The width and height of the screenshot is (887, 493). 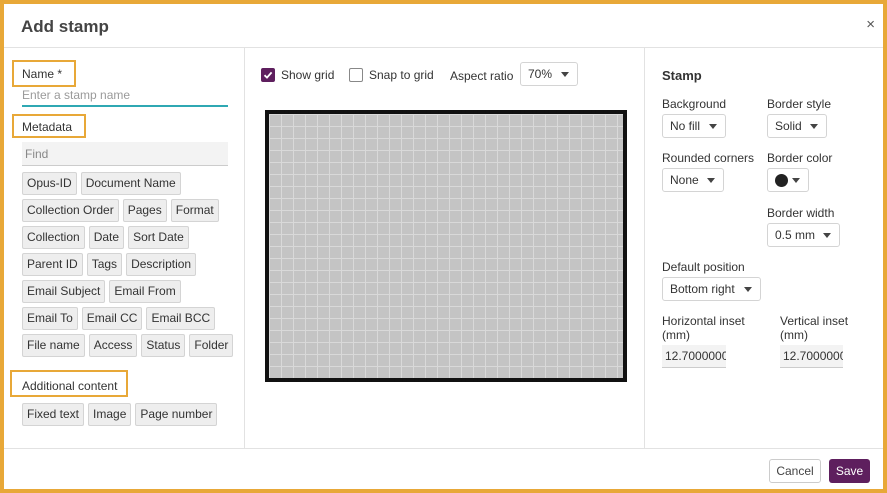 I want to click on chip-row: Email Subject Email From, so click(x=132, y=291).